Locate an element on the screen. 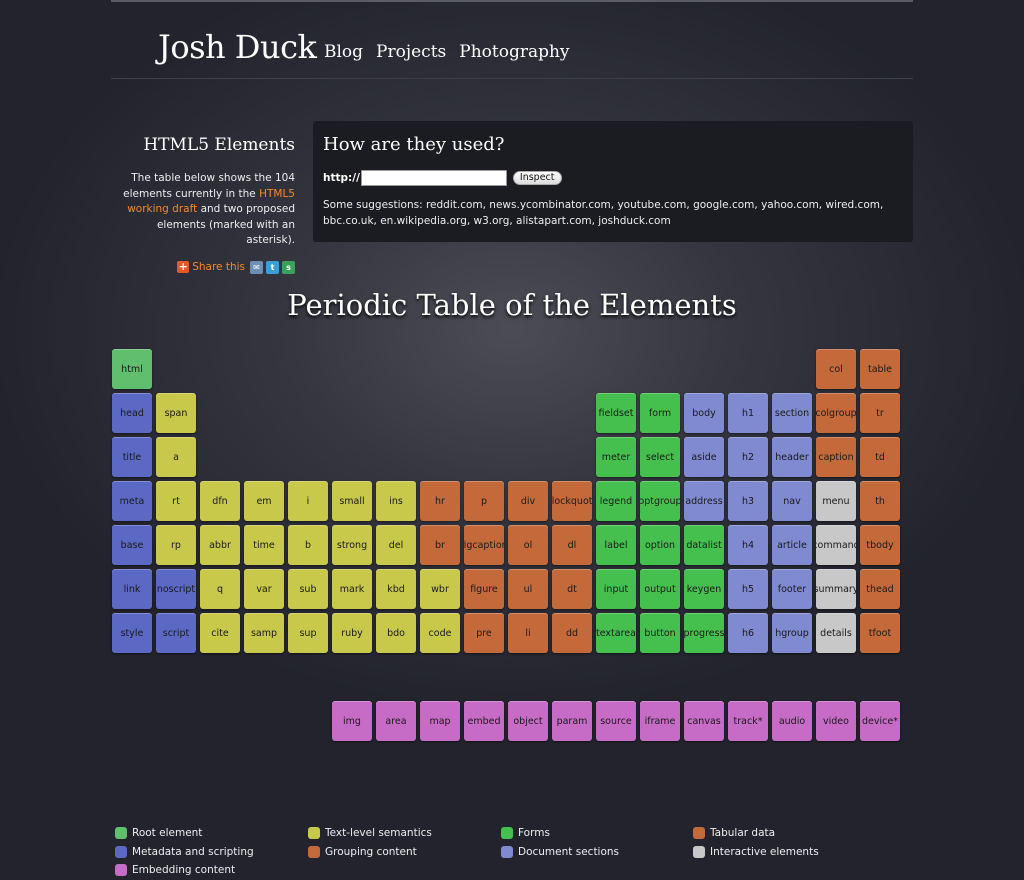 The image size is (1024, 880). element-wbr: wbr is located at coordinates (440, 589).